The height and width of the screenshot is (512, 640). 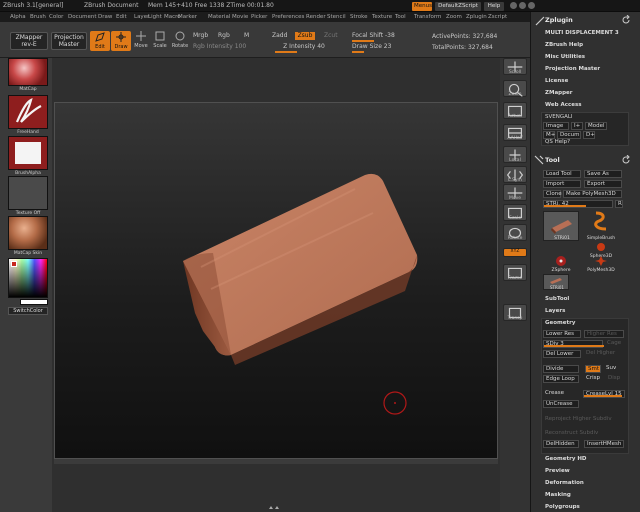 I want to click on layers-section: Layers, so click(x=555, y=311).